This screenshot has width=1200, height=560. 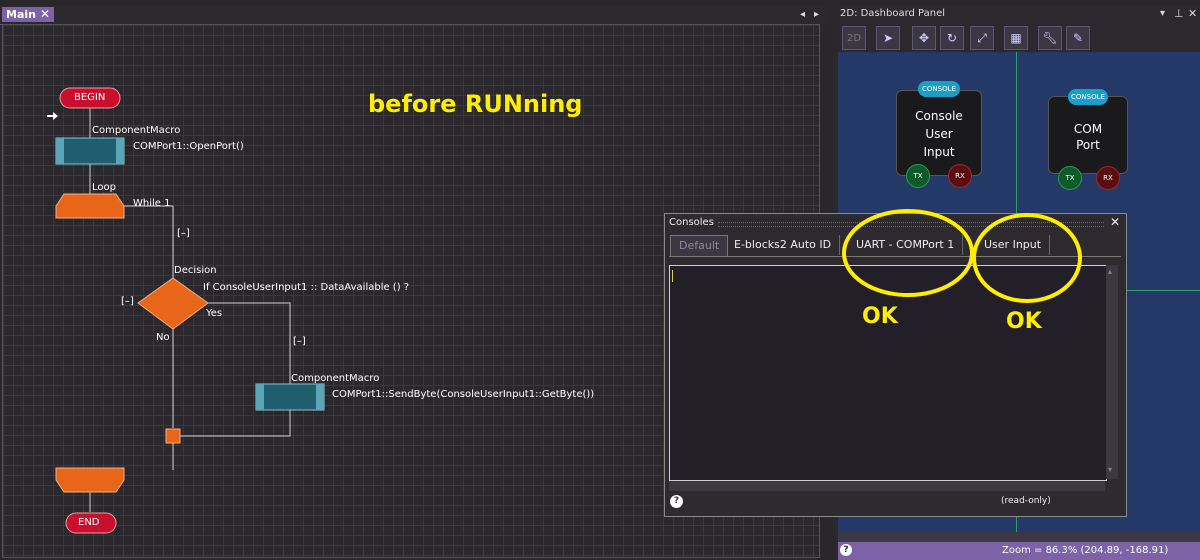 I want to click on highlight-circle-uart, so click(x=908, y=253).